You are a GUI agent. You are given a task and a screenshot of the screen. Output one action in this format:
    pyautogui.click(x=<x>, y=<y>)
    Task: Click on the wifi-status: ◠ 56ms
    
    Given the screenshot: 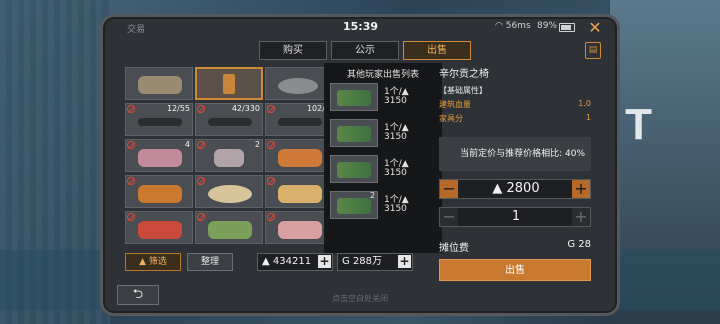 What is the action you would take?
    pyautogui.click(x=513, y=26)
    